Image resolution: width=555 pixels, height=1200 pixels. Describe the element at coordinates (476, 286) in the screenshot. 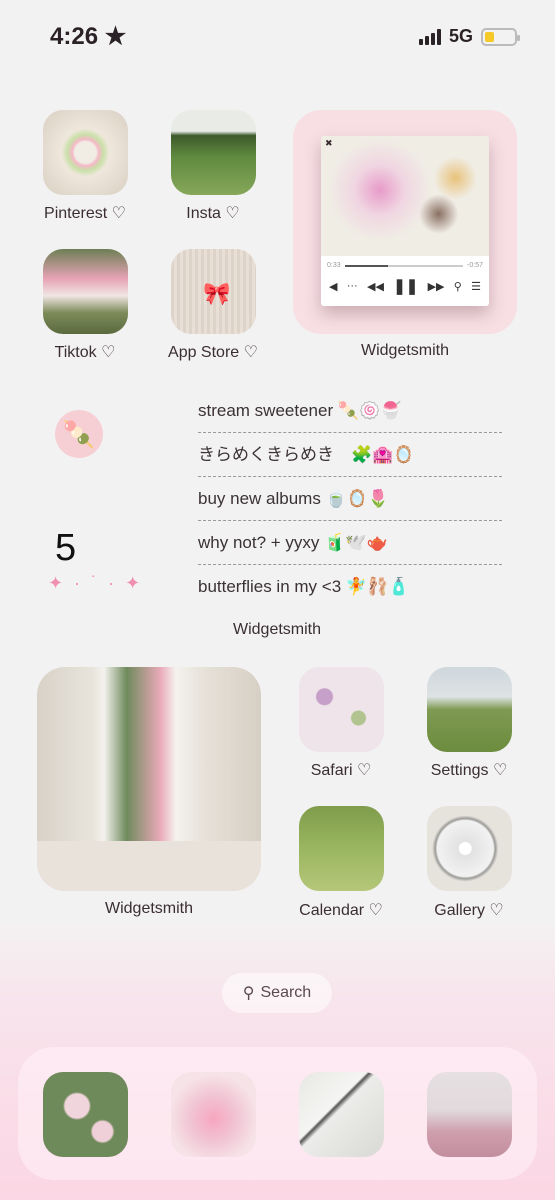

I see `list-icon: ☰` at that location.